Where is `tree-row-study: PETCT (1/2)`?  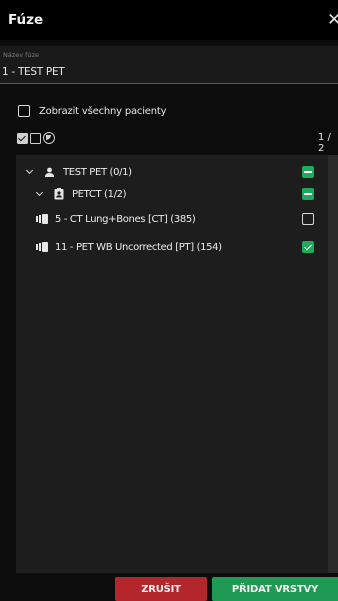
tree-row-study: PETCT (1/2) is located at coordinates (171, 194).